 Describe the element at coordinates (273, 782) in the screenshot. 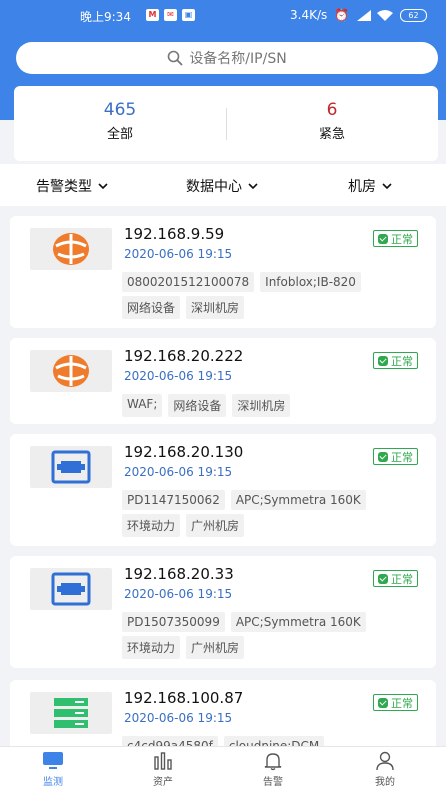

I see `nav-alarm-label: 告警` at that location.